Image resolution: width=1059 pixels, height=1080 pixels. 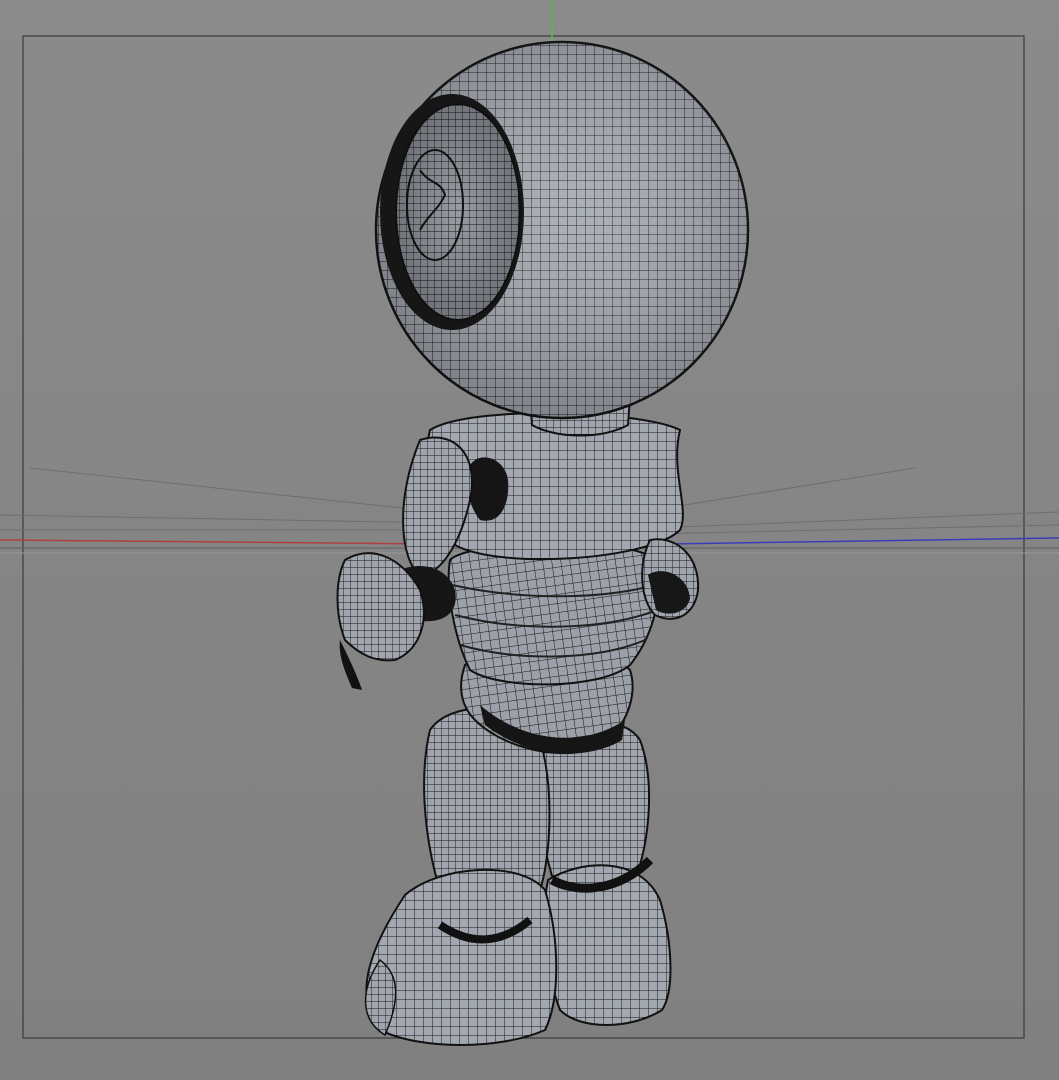 What do you see at coordinates (562, 230) in the screenshot?
I see `robot-head` at bounding box center [562, 230].